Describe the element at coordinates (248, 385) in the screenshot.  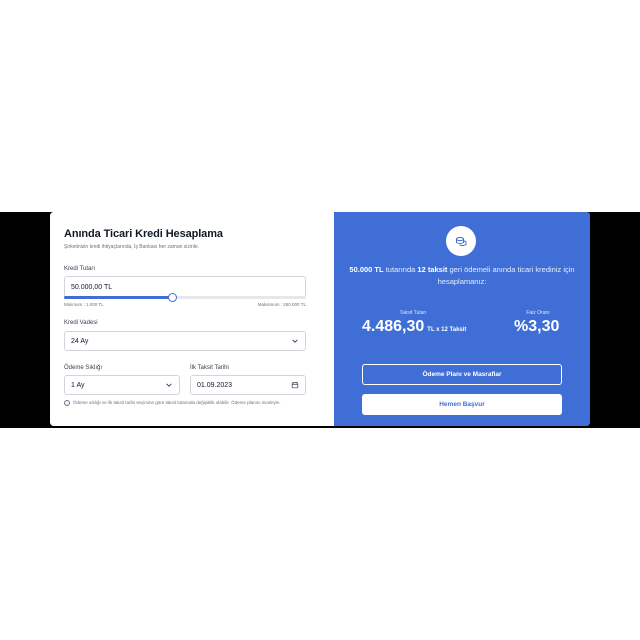
I see `first-date-input: 01.09.2023` at that location.